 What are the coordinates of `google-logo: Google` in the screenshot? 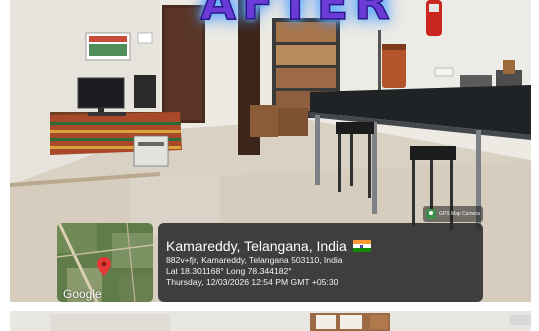 It's located at (82, 294).